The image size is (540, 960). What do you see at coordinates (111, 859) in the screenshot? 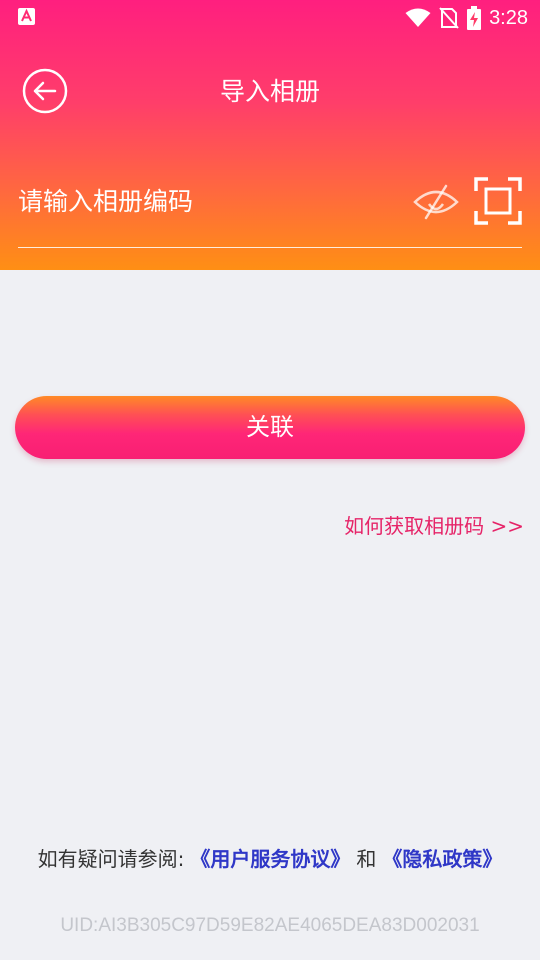
I see `footer-prefix: 如有疑问请参阅:` at bounding box center [111, 859].